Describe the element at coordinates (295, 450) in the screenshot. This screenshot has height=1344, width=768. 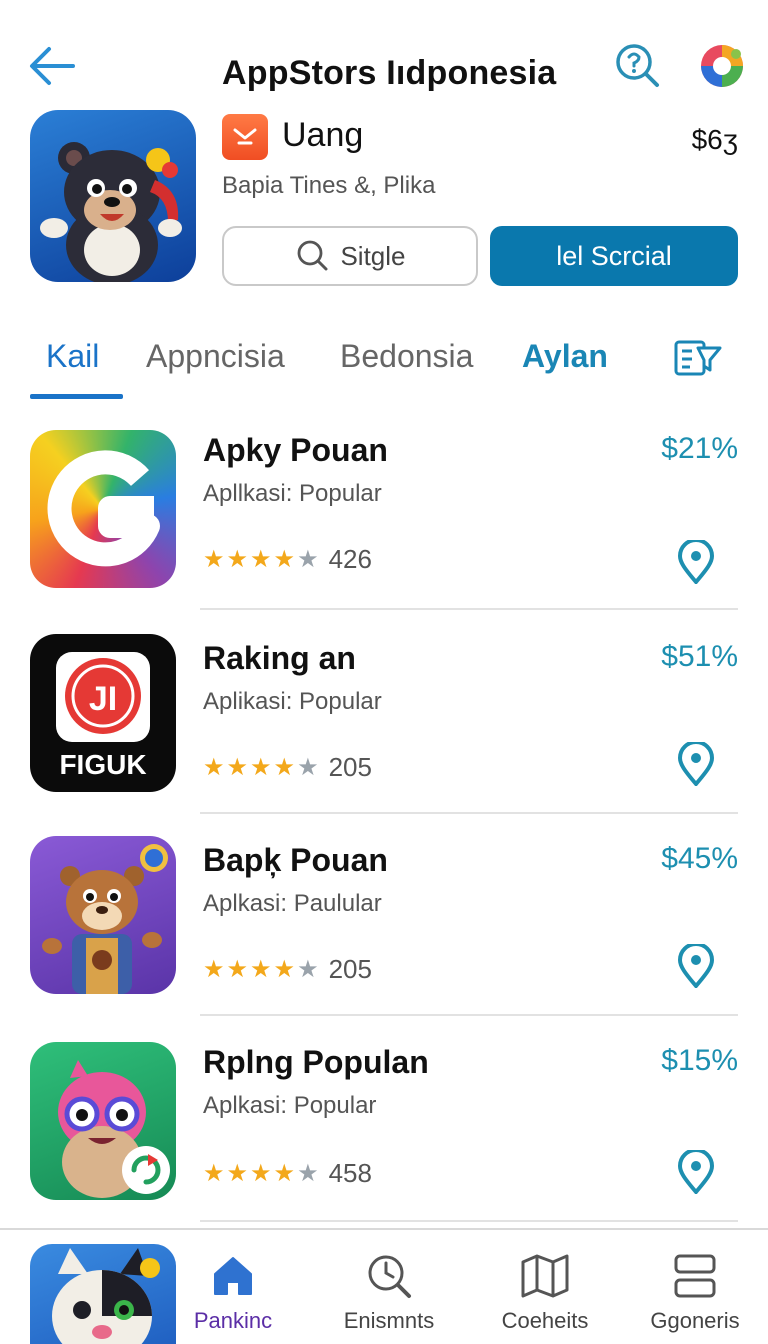
I see `app-name: Apky Pouan` at that location.